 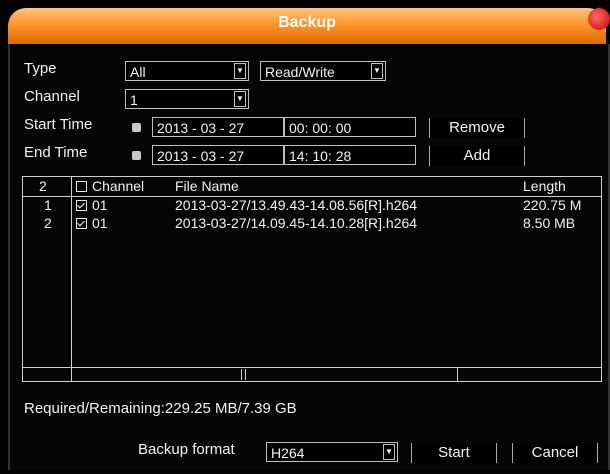 What do you see at coordinates (552, 205) in the screenshot?
I see `row-length: 220.75 M` at bounding box center [552, 205].